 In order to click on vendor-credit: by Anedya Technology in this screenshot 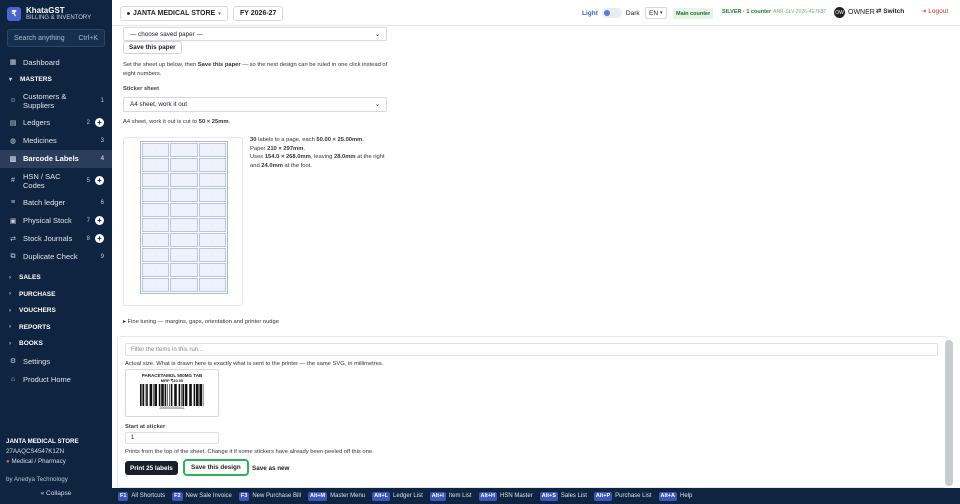, I will do `click(37, 479)`.